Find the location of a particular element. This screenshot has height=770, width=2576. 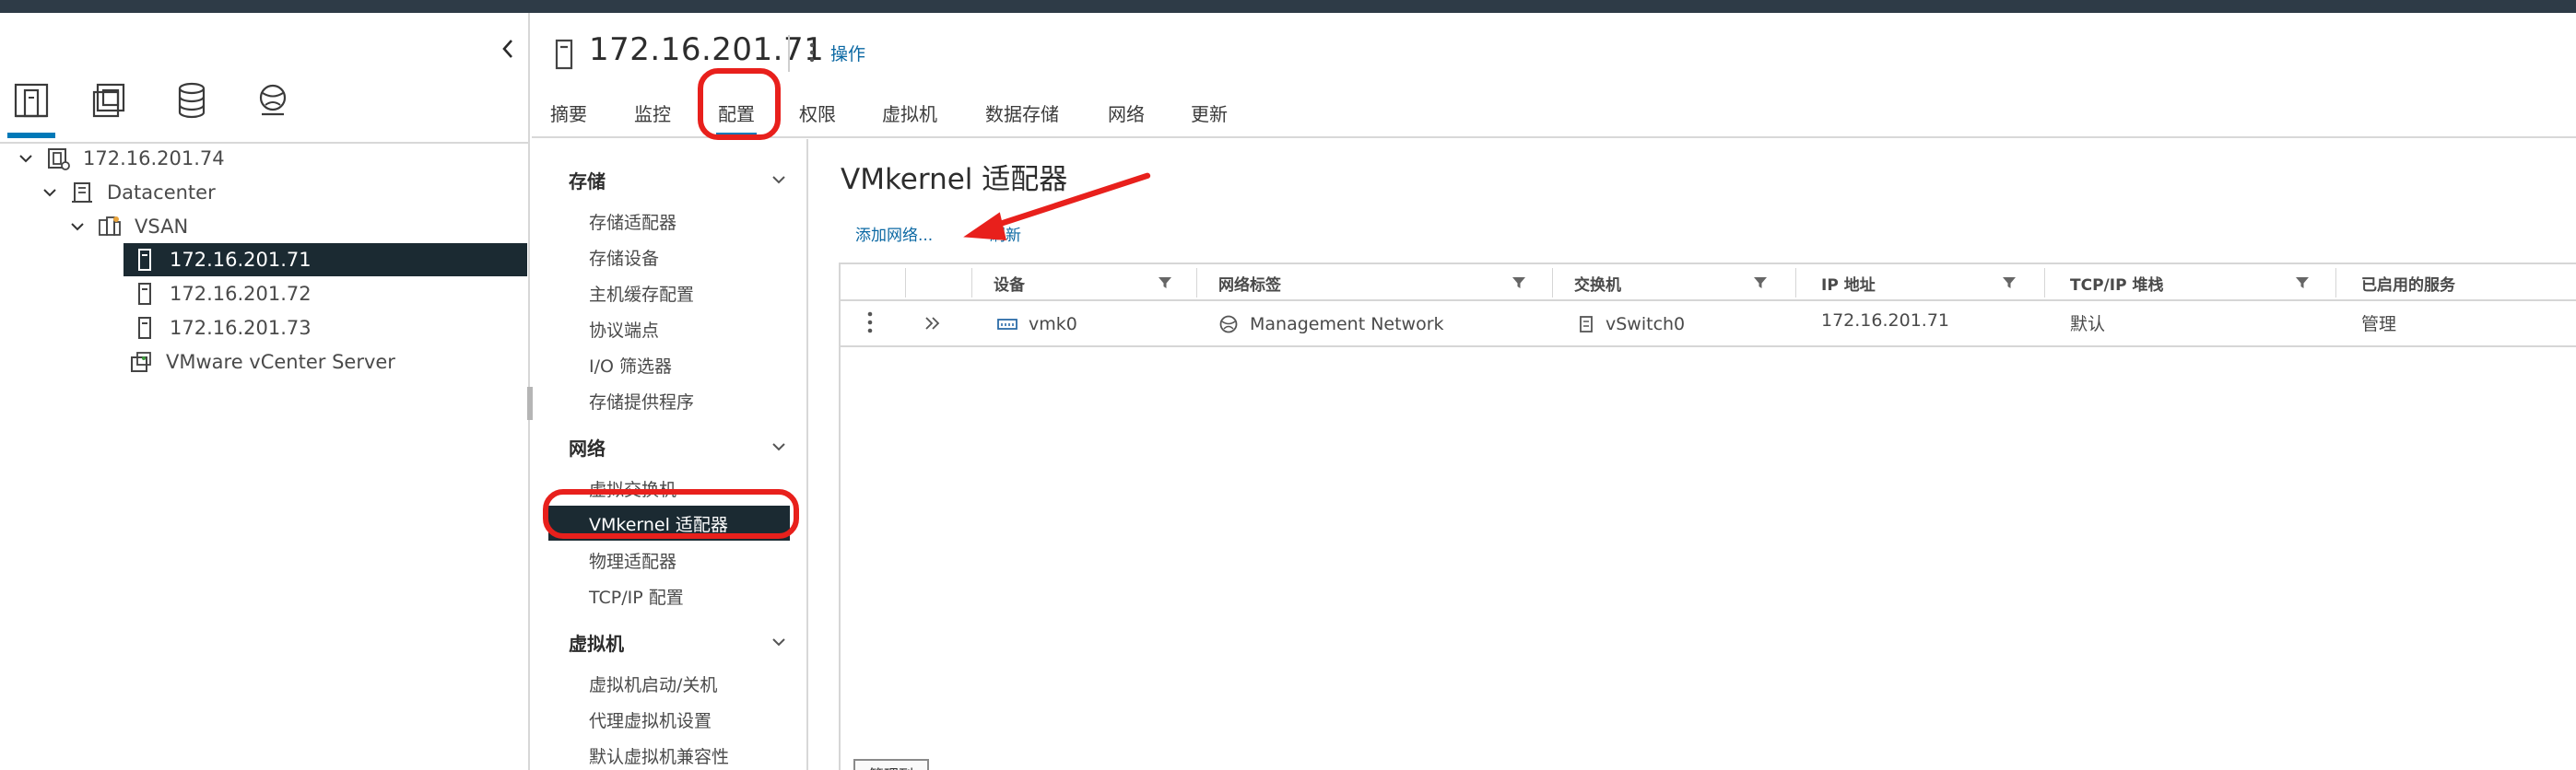

tree-item-cluster: VSAN is located at coordinates (128, 226).